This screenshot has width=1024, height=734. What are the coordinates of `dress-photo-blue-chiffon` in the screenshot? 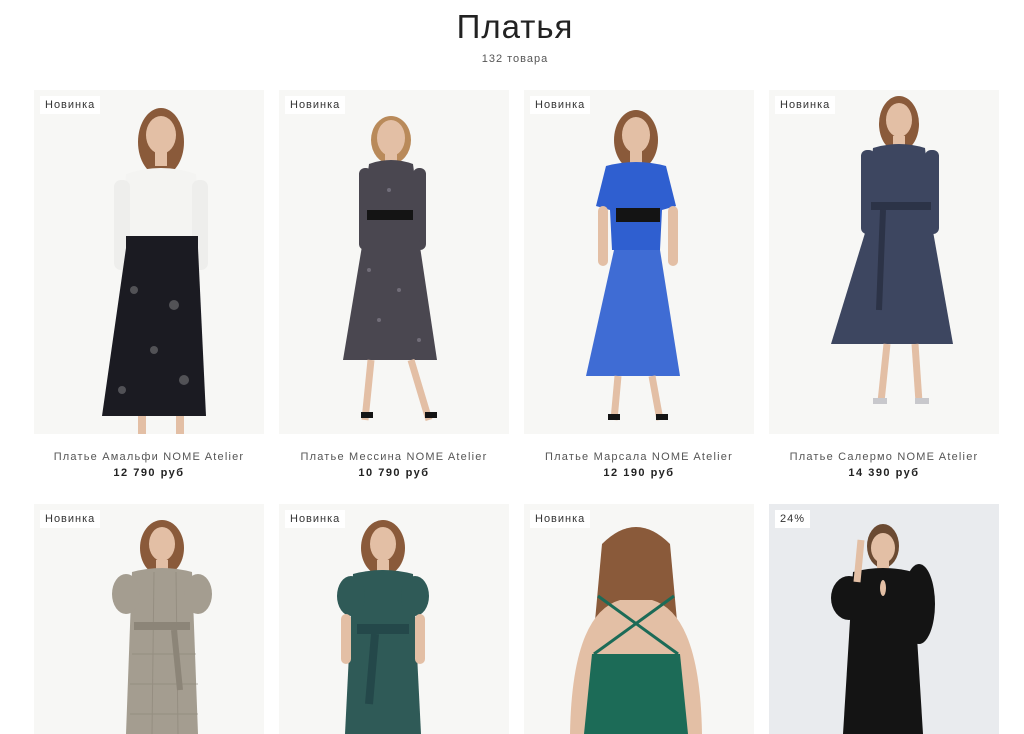 It's located at (639, 262).